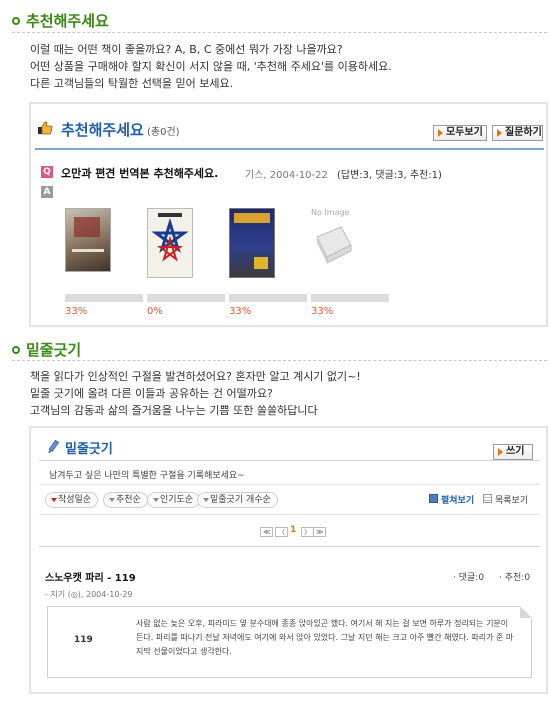 The image size is (549, 706). Describe the element at coordinates (293, 530) in the screenshot. I see `pagination-current: 1` at that location.